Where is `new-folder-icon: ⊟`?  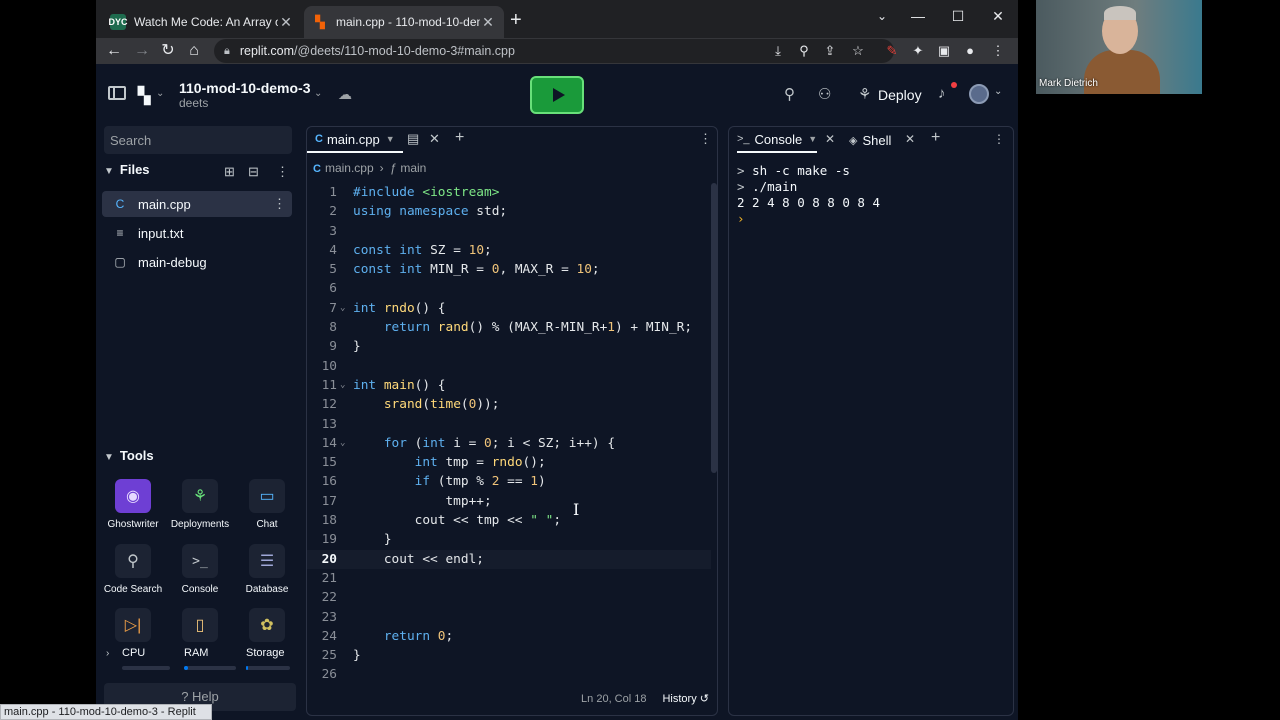 new-folder-icon: ⊟ is located at coordinates (253, 172).